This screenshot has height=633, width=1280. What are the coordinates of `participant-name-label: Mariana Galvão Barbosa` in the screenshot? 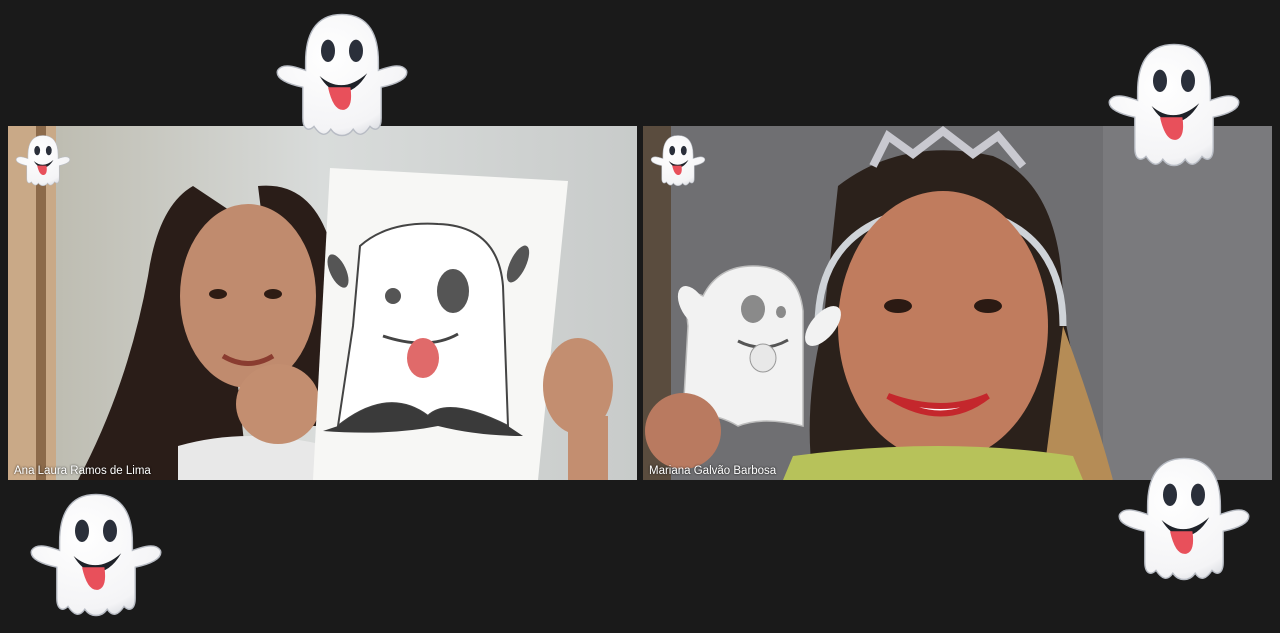 It's located at (713, 471).